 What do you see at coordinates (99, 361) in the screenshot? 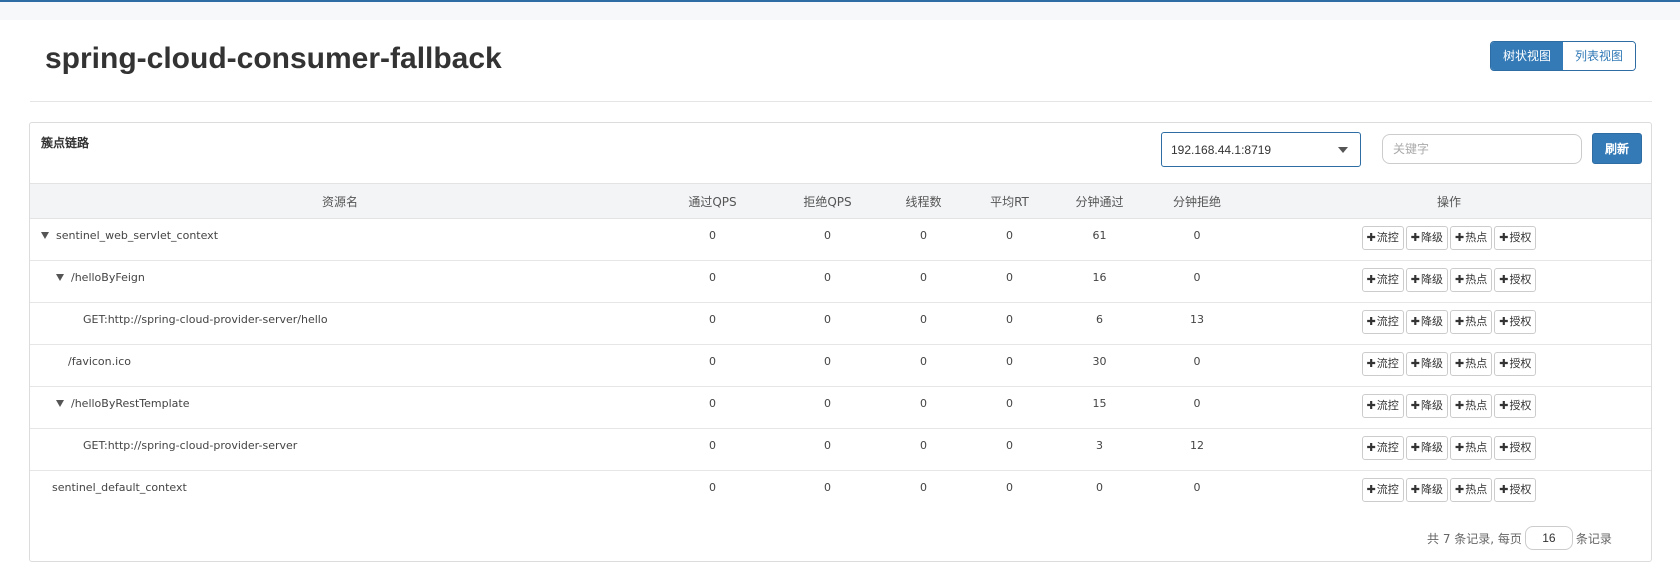
I see `resource-name: /favicon.ico` at bounding box center [99, 361].